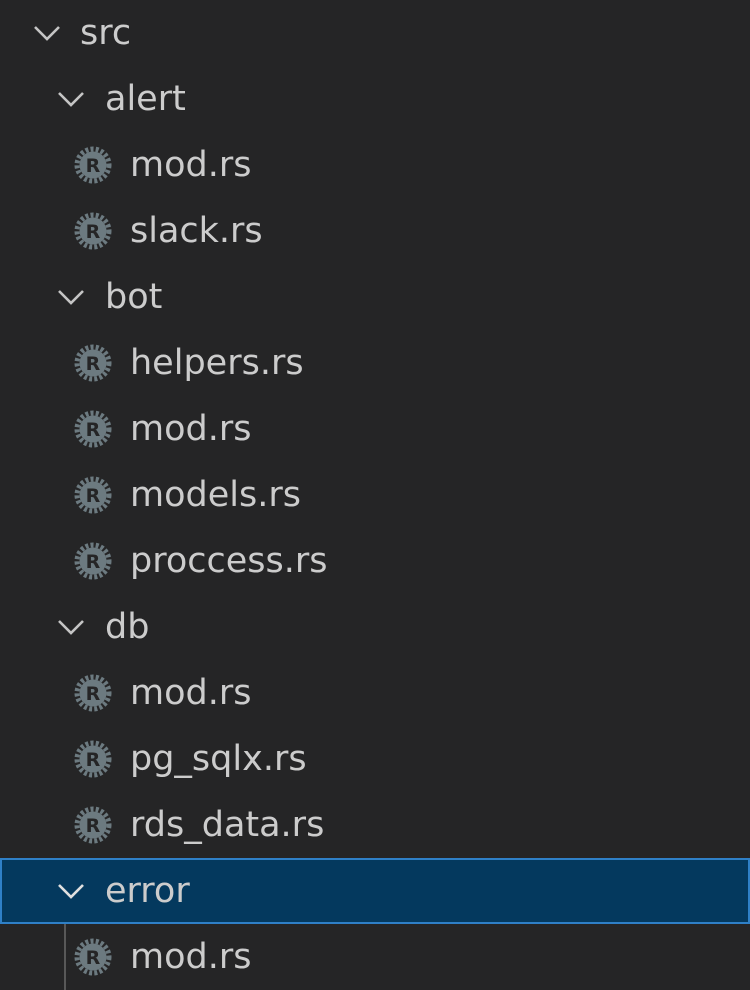 The height and width of the screenshot is (990, 750). Describe the element at coordinates (106, 33) in the screenshot. I see `folder-label: src` at that location.